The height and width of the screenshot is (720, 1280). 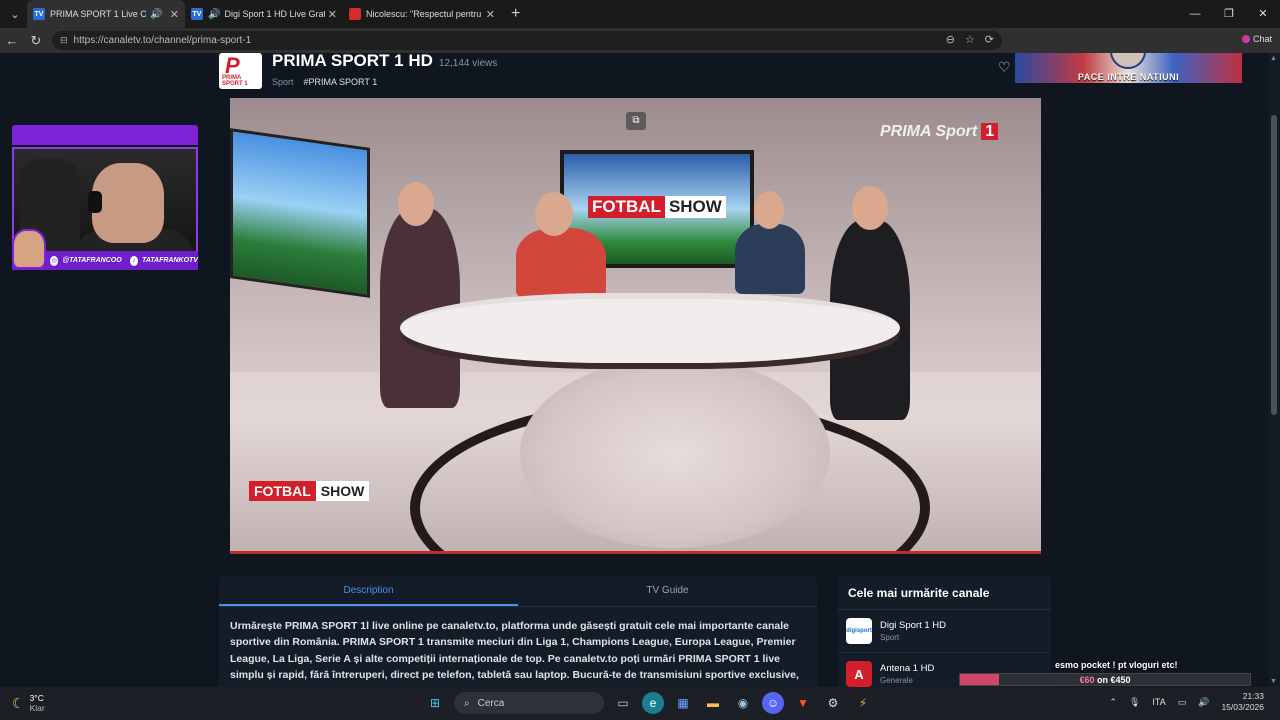 What do you see at coordinates (636, 121) in the screenshot?
I see `picture-in-picture-icon: ⧉` at bounding box center [636, 121].